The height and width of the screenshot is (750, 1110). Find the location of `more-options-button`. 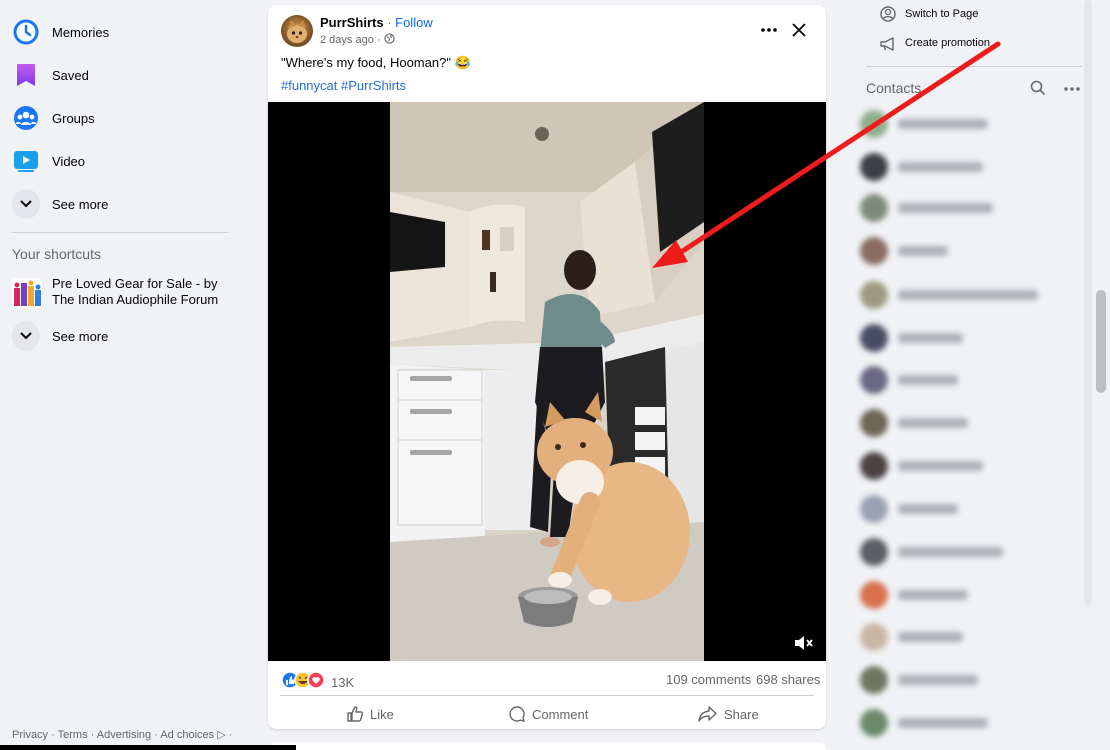

more-options-button is located at coordinates (769, 30).